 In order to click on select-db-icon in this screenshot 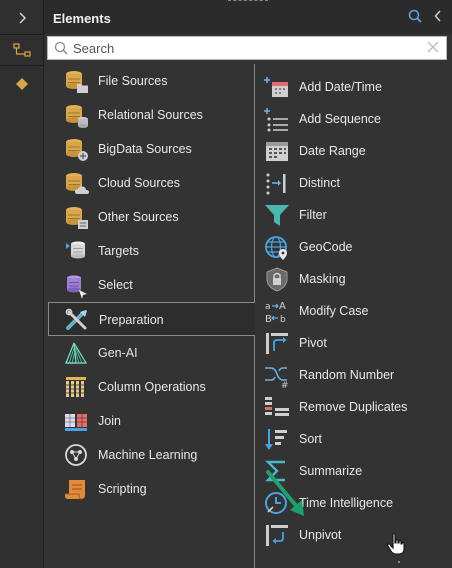, I will do `click(77, 287)`.